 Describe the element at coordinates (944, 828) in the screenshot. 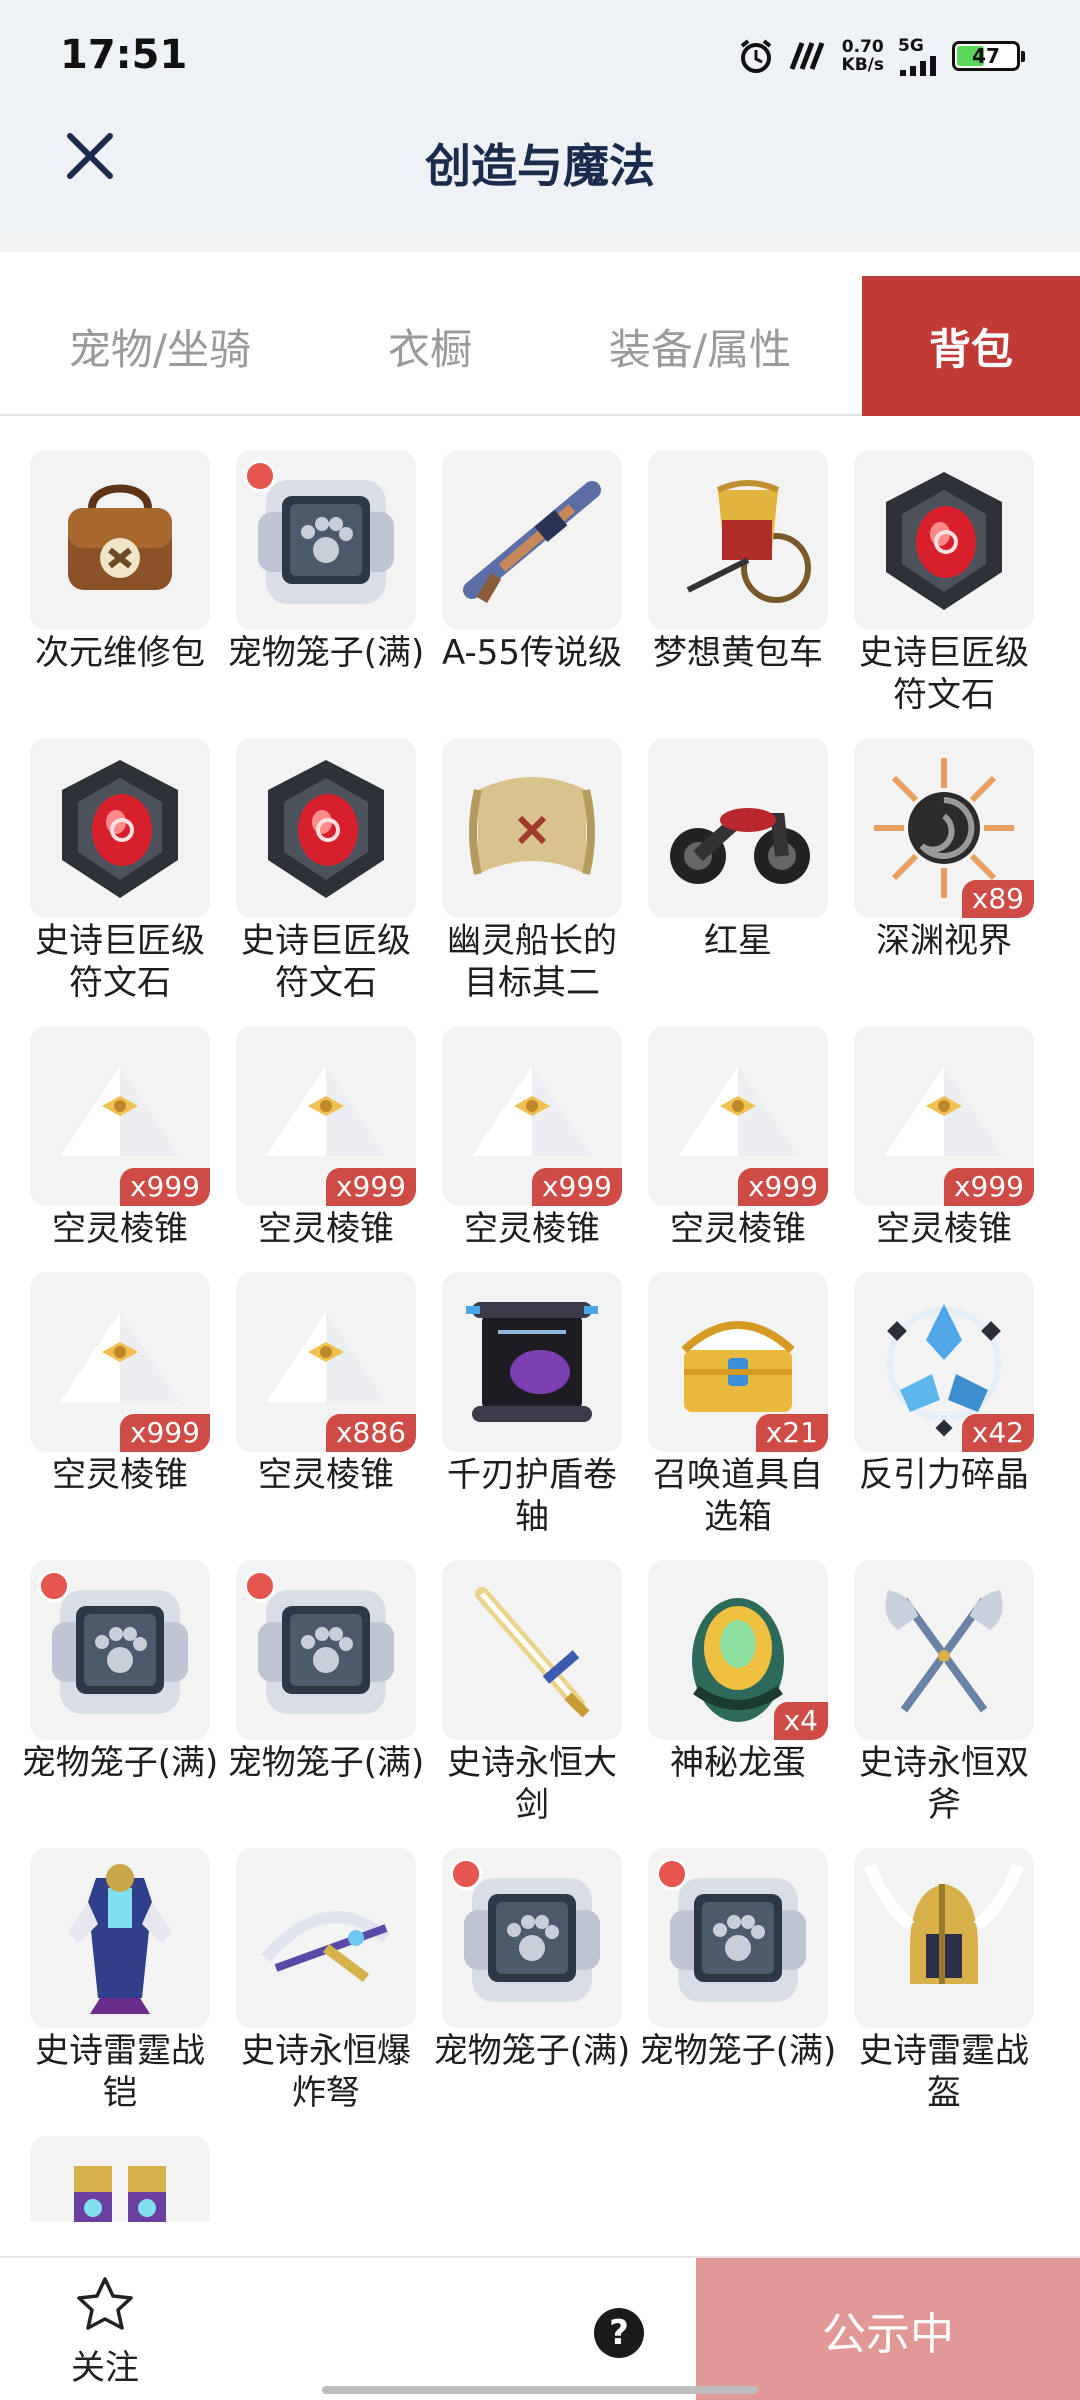

I see `item-tile: x89` at that location.